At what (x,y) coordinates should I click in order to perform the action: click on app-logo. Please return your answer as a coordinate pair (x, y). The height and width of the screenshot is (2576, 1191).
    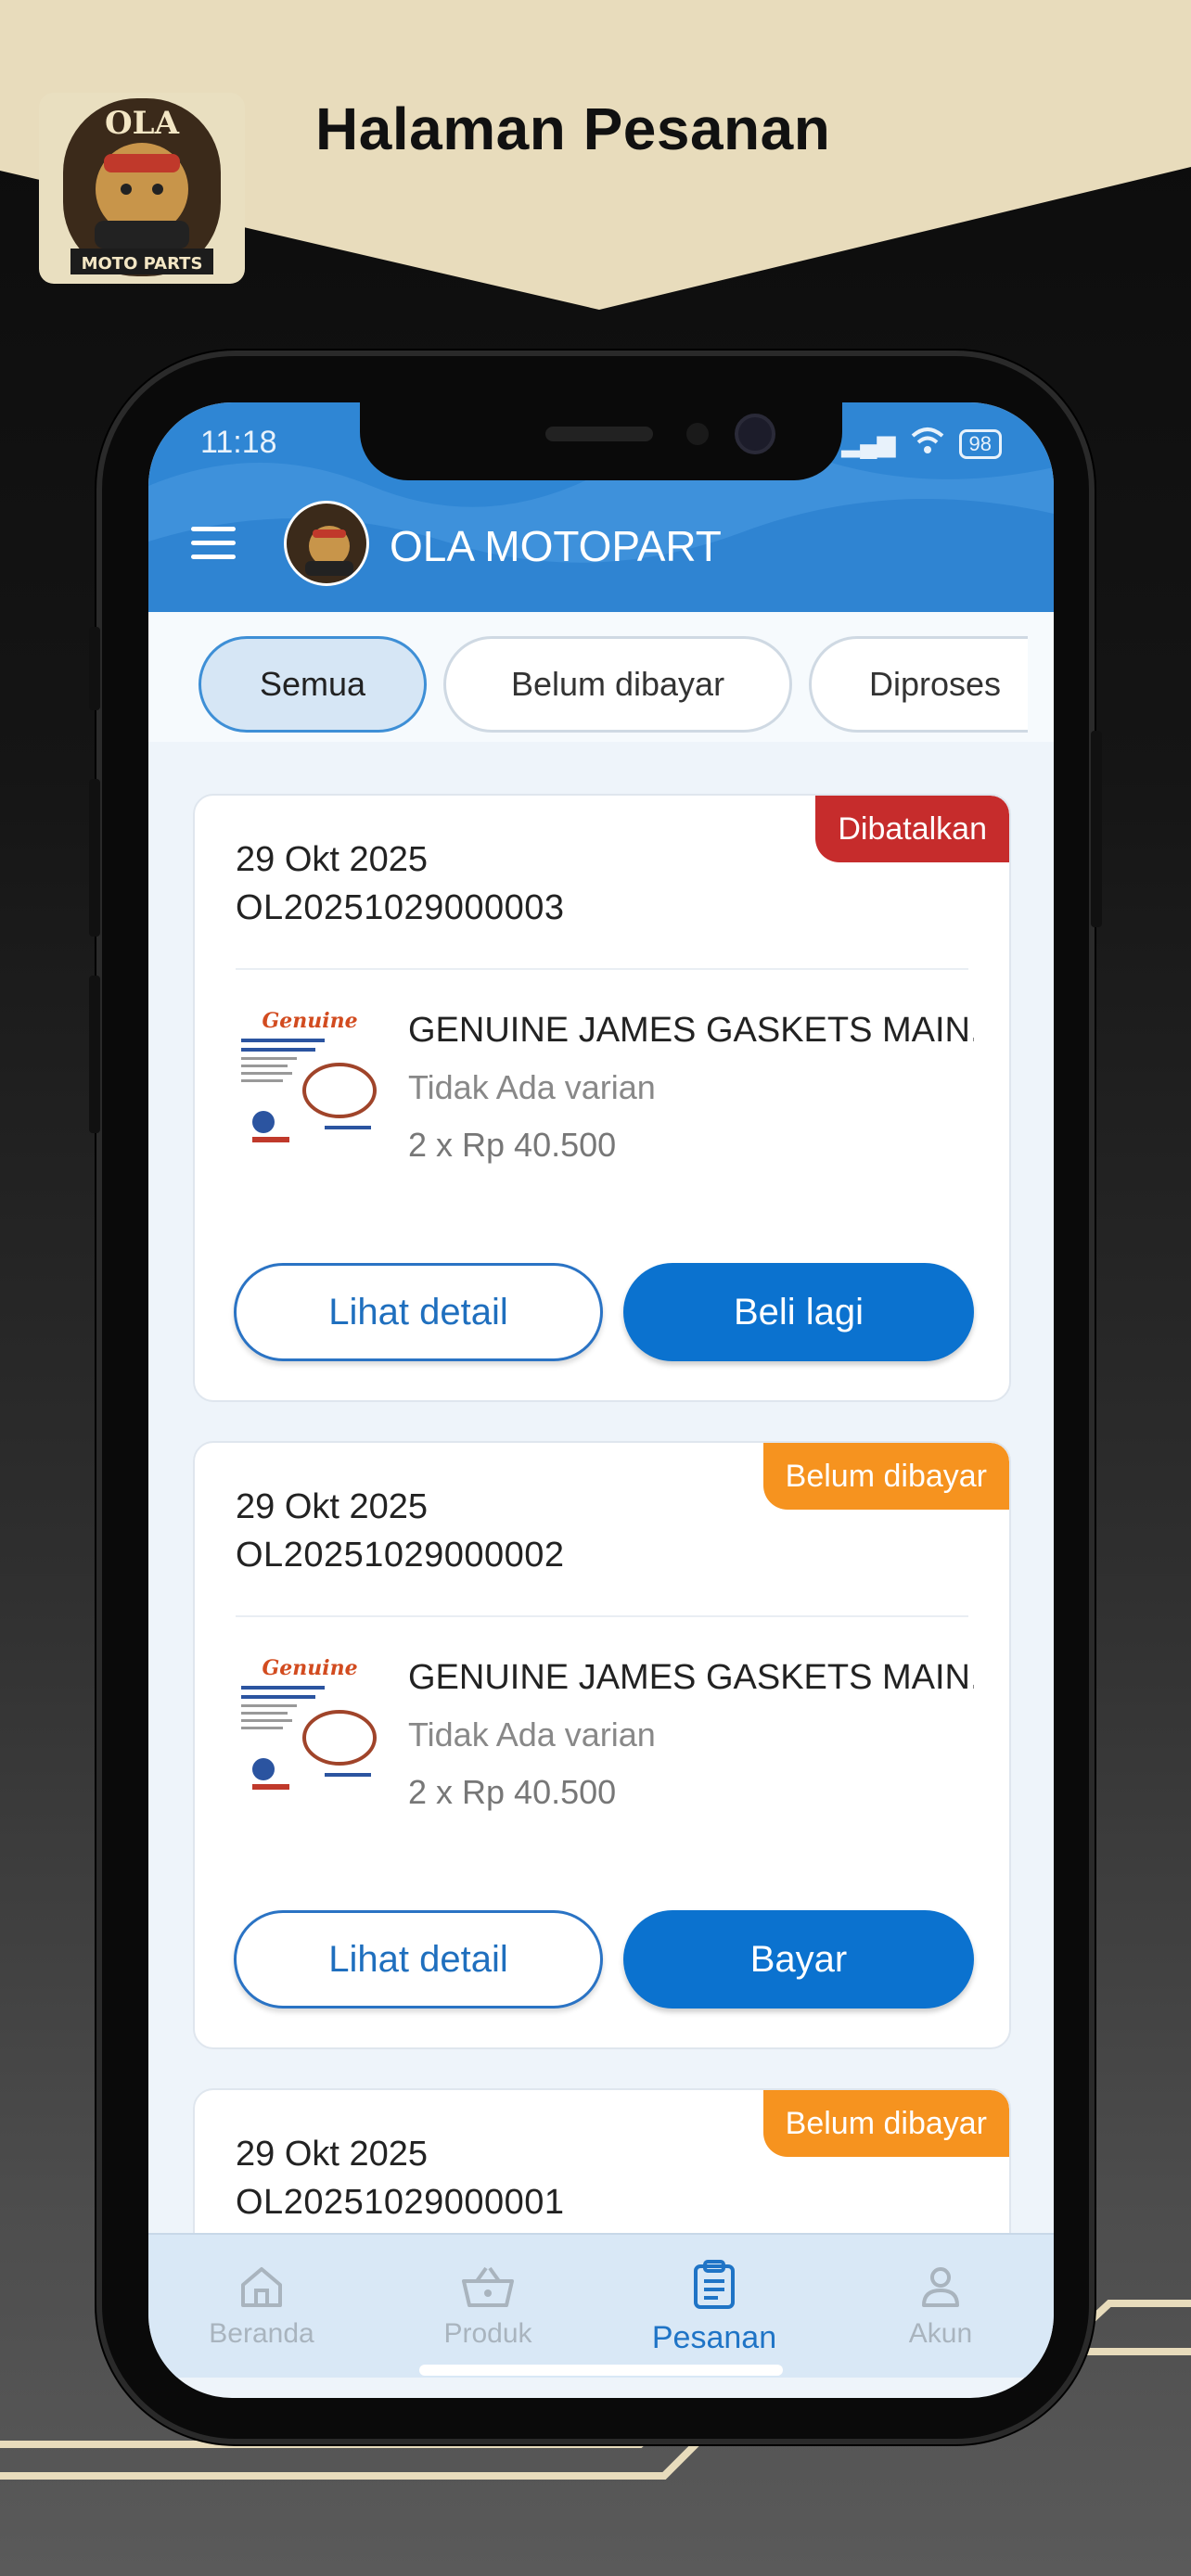
    Looking at the image, I should click on (326, 543).